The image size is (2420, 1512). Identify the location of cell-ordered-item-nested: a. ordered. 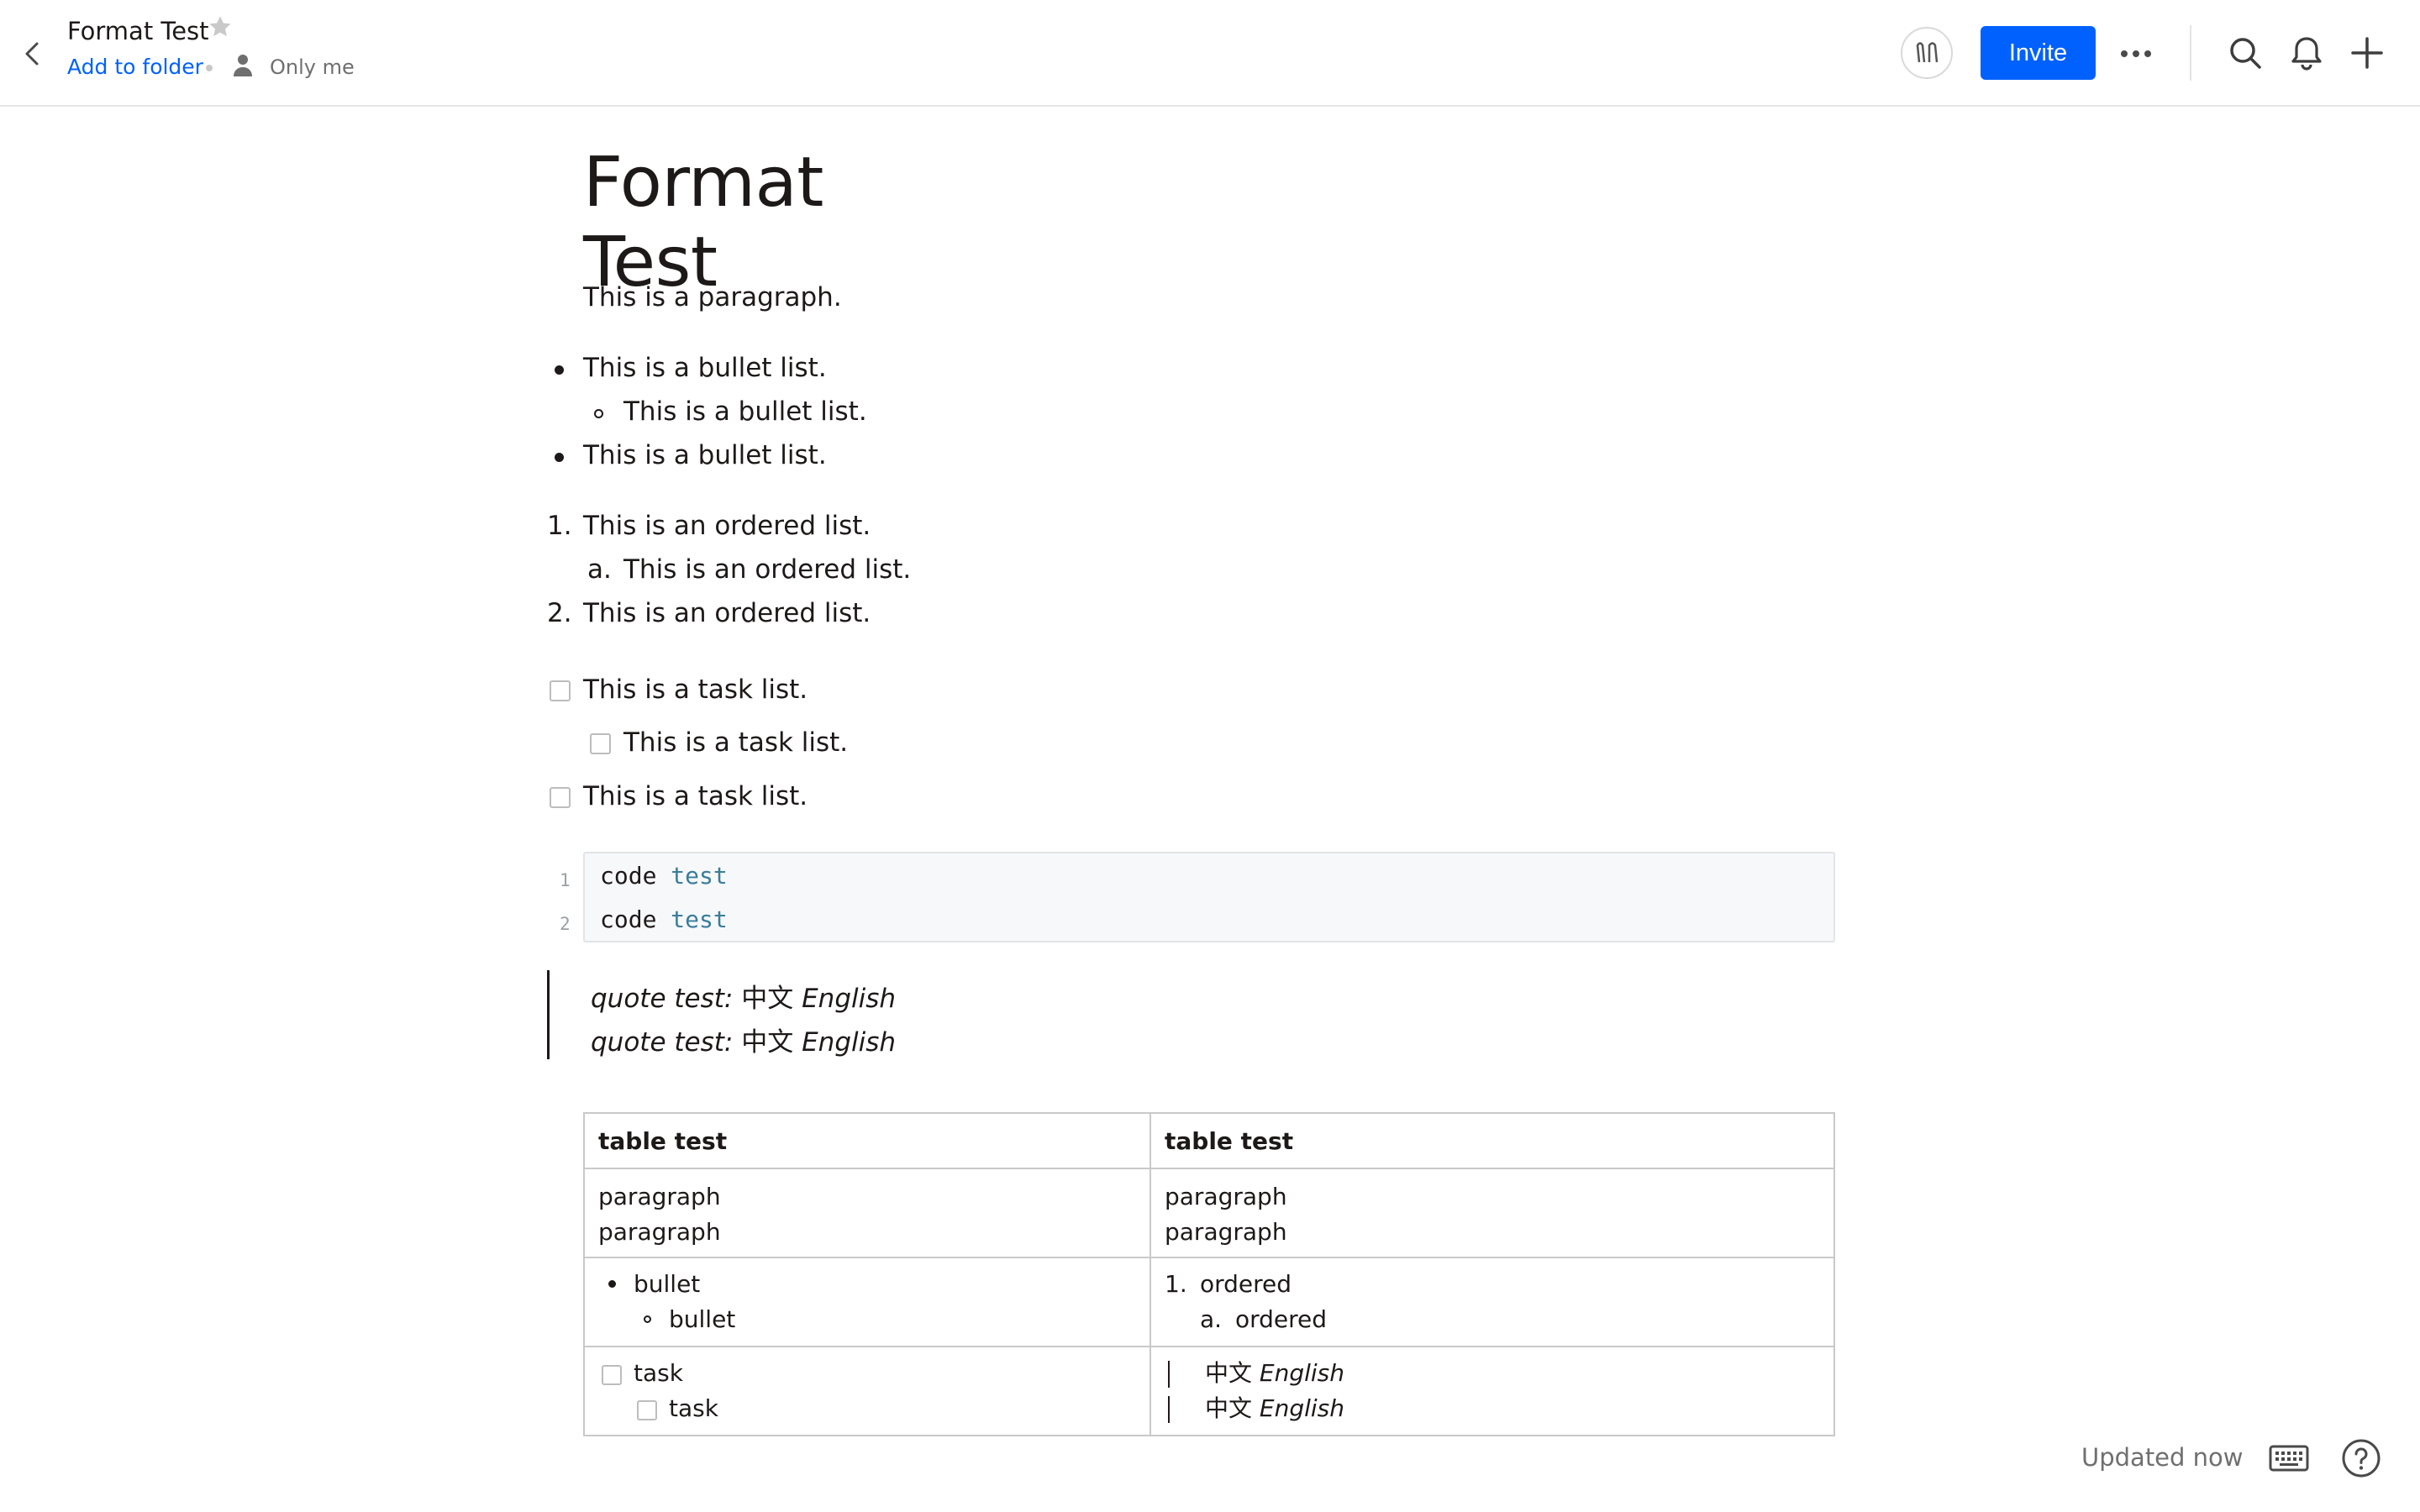
(1493, 1319).